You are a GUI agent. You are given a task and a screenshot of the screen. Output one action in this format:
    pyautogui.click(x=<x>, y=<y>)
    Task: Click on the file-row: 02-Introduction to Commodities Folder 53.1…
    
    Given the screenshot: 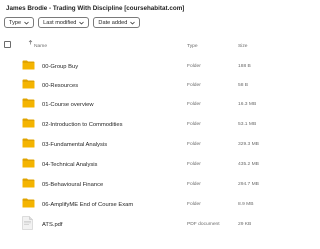 What is the action you would take?
    pyautogui.click(x=150, y=126)
    